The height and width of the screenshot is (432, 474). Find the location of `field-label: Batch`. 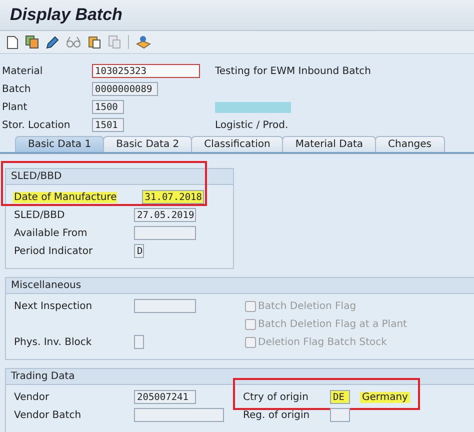

field-label: Batch is located at coordinates (17, 89).